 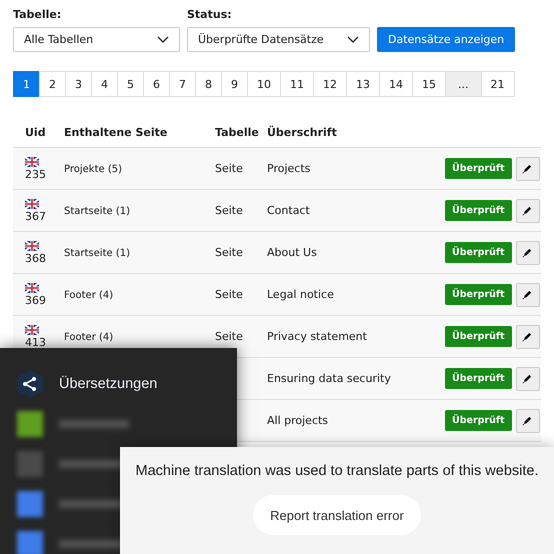 I want to click on page-link: 13, so click(x=363, y=84).